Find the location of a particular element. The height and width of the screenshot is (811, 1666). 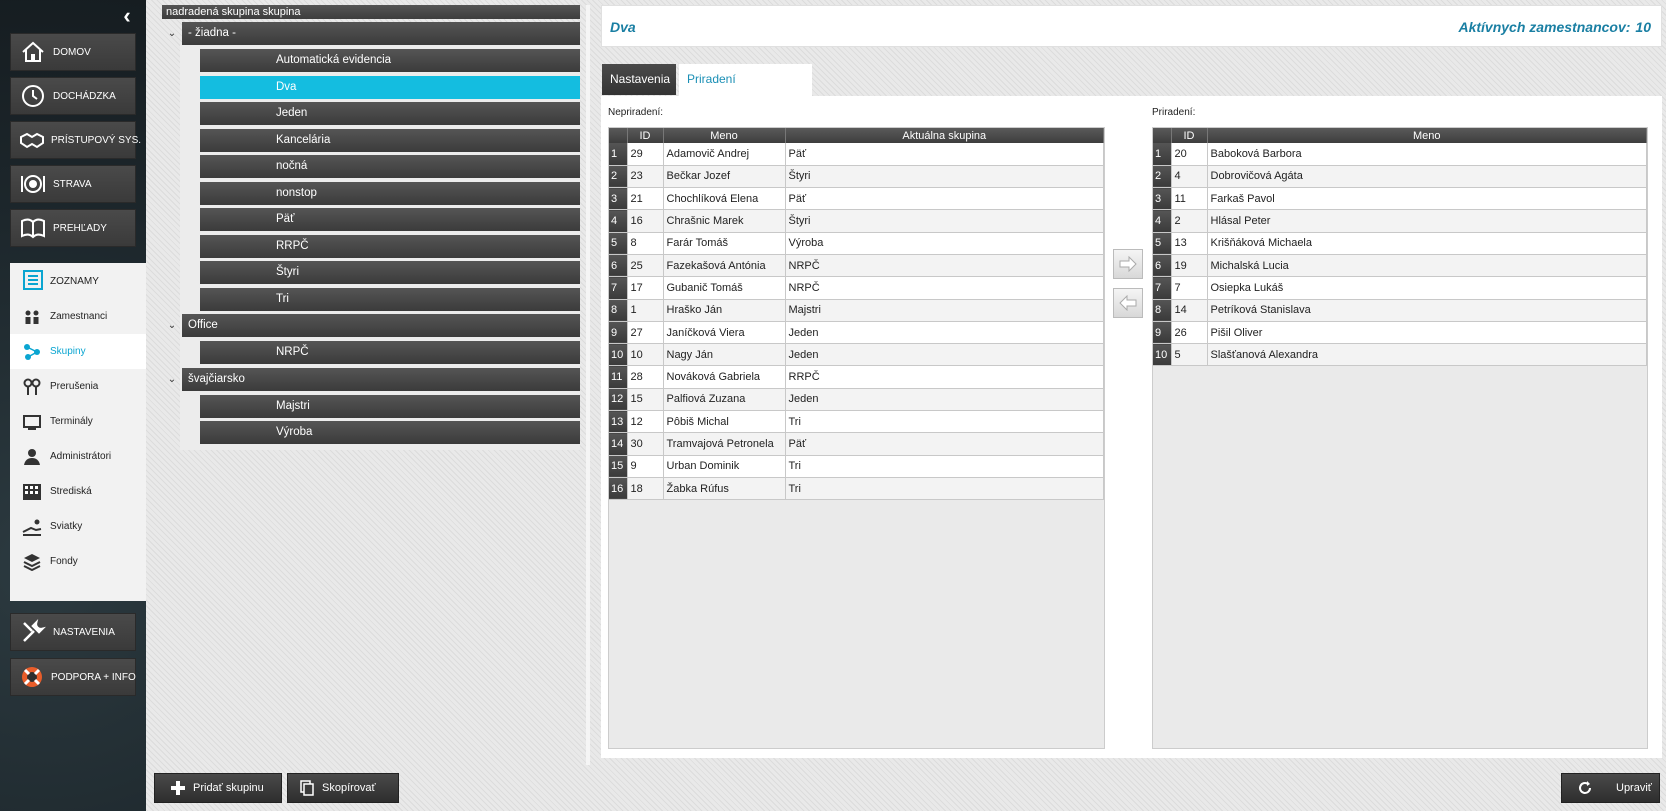

tree-parent-node: ⌄ švajčiarsko is located at coordinates (371, 379).